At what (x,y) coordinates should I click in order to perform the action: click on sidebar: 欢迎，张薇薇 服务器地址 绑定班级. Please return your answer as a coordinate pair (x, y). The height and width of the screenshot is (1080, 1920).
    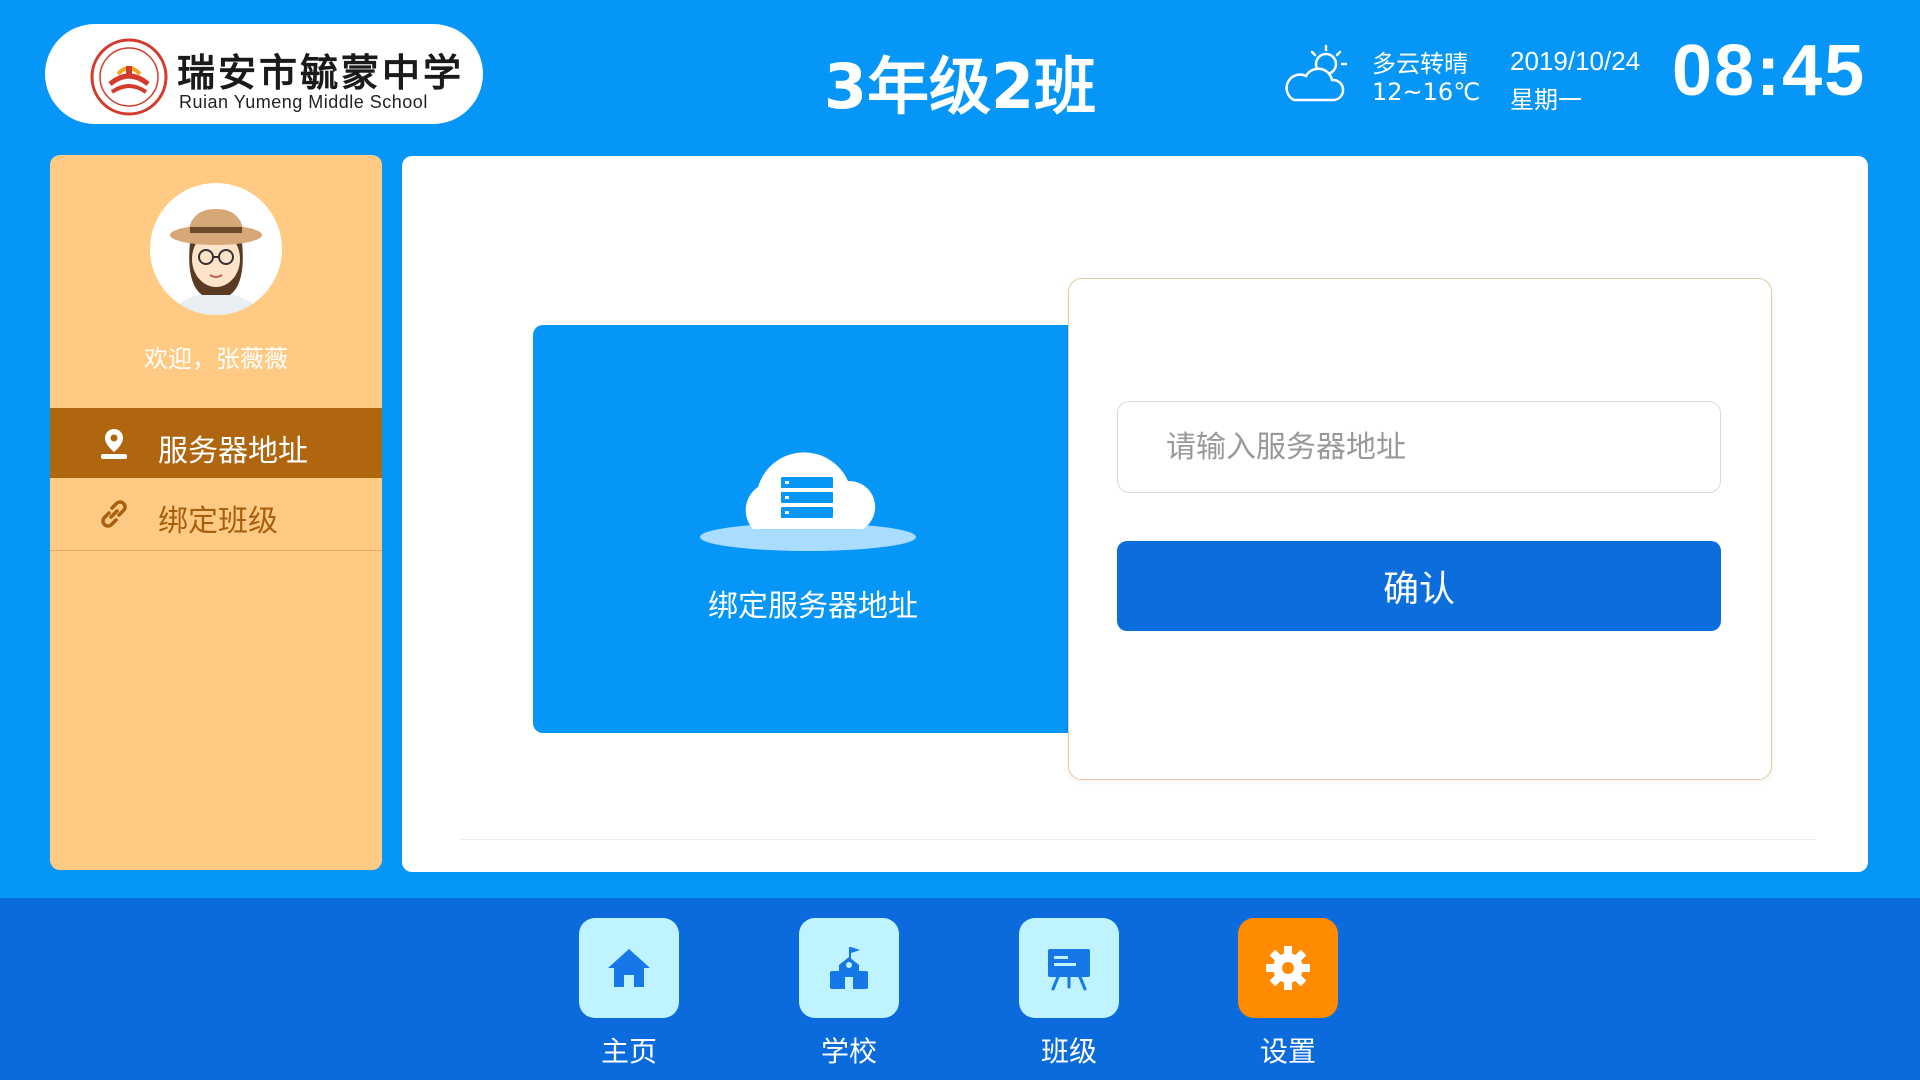
    Looking at the image, I should click on (216, 512).